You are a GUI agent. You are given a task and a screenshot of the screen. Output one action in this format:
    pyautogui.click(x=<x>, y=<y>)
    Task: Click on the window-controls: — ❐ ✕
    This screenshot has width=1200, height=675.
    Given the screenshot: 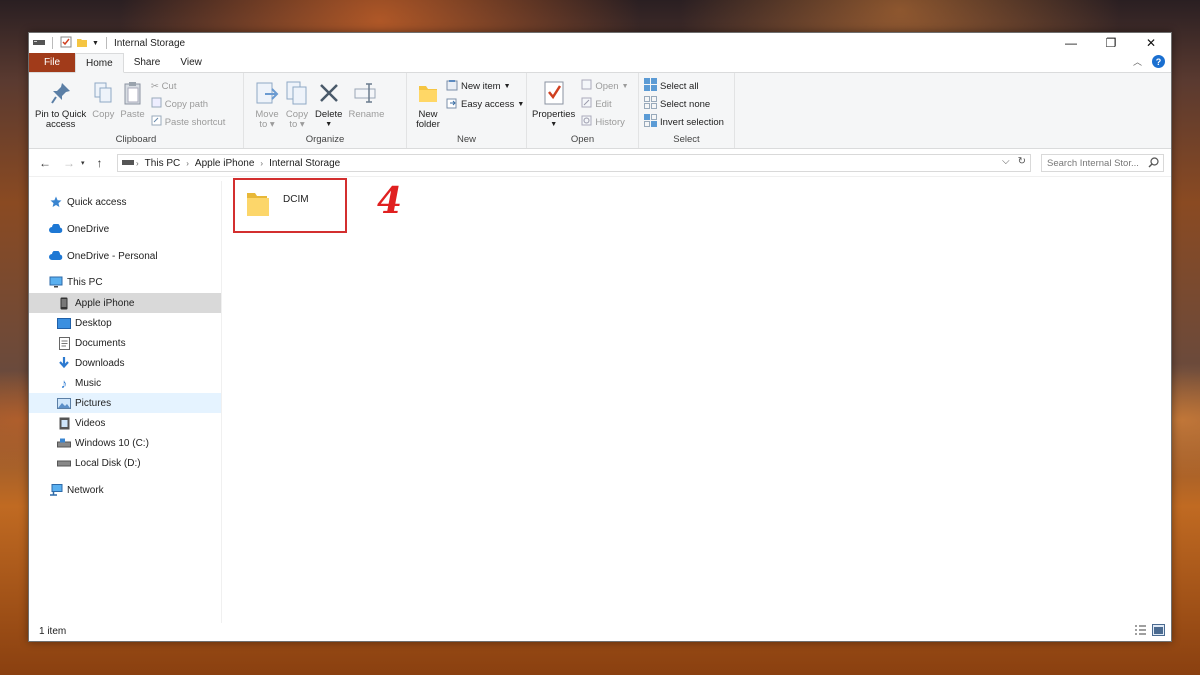 What is the action you would take?
    pyautogui.click(x=1111, y=43)
    